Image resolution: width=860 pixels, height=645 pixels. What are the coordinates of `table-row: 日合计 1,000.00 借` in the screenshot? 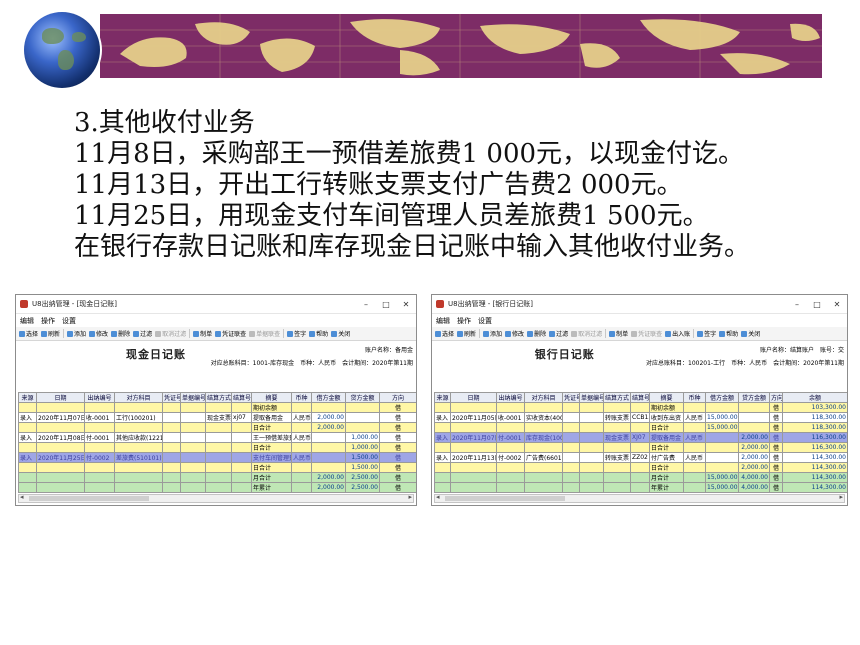 It's located at (217, 447).